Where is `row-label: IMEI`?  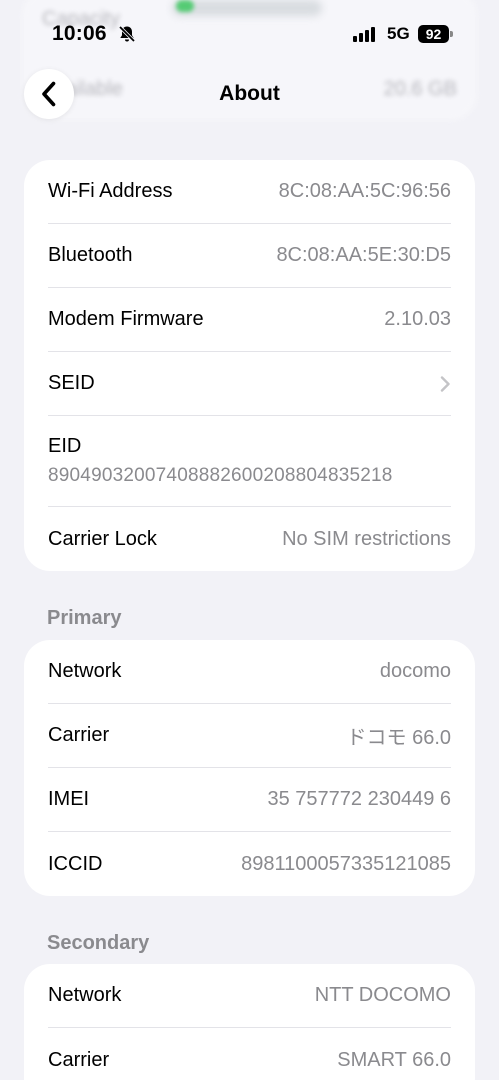 row-label: IMEI is located at coordinates (69, 799).